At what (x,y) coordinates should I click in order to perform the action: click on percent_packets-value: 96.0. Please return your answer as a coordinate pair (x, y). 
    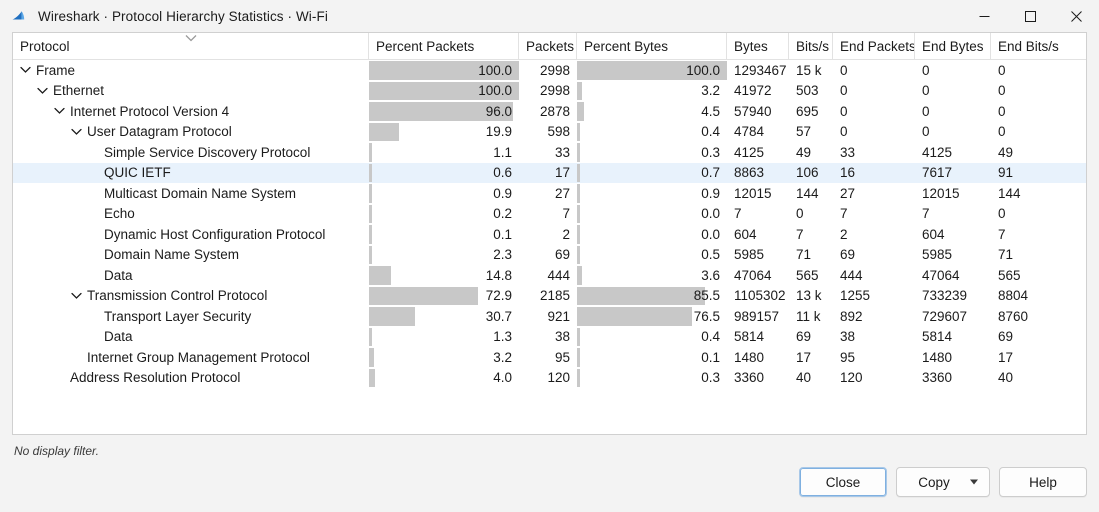
    Looking at the image, I should click on (498, 111).